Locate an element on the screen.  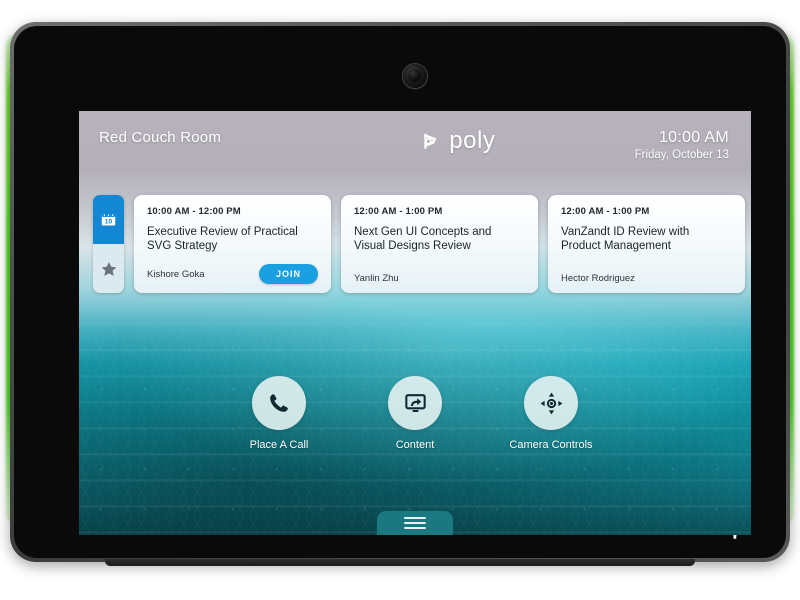
bottom-menu-tab is located at coordinates (415, 523).